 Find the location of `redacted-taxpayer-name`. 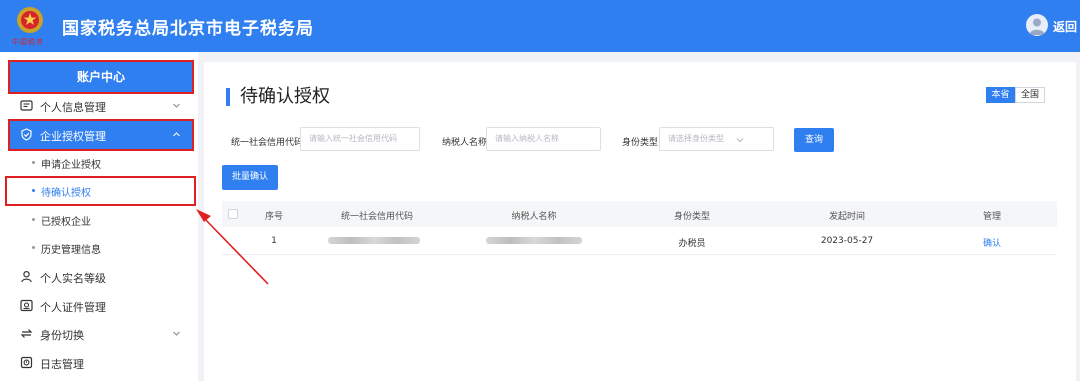

redacted-taxpayer-name is located at coordinates (534, 240).